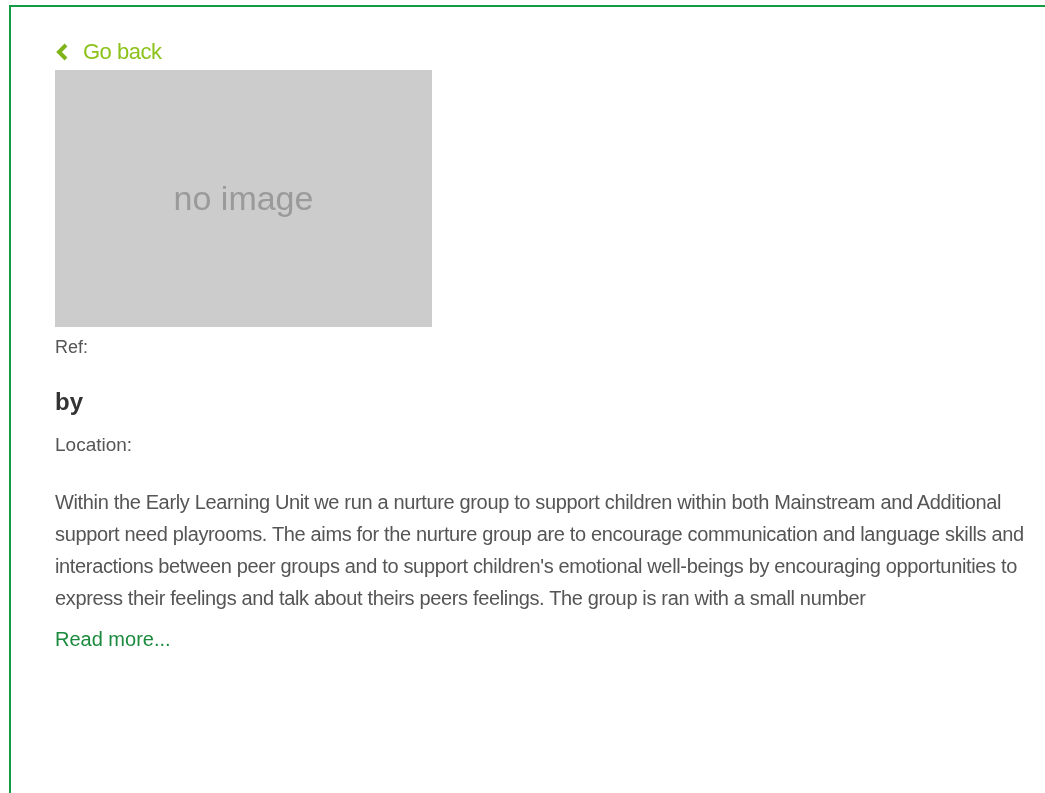  I want to click on location-label: Location:, so click(94, 445).